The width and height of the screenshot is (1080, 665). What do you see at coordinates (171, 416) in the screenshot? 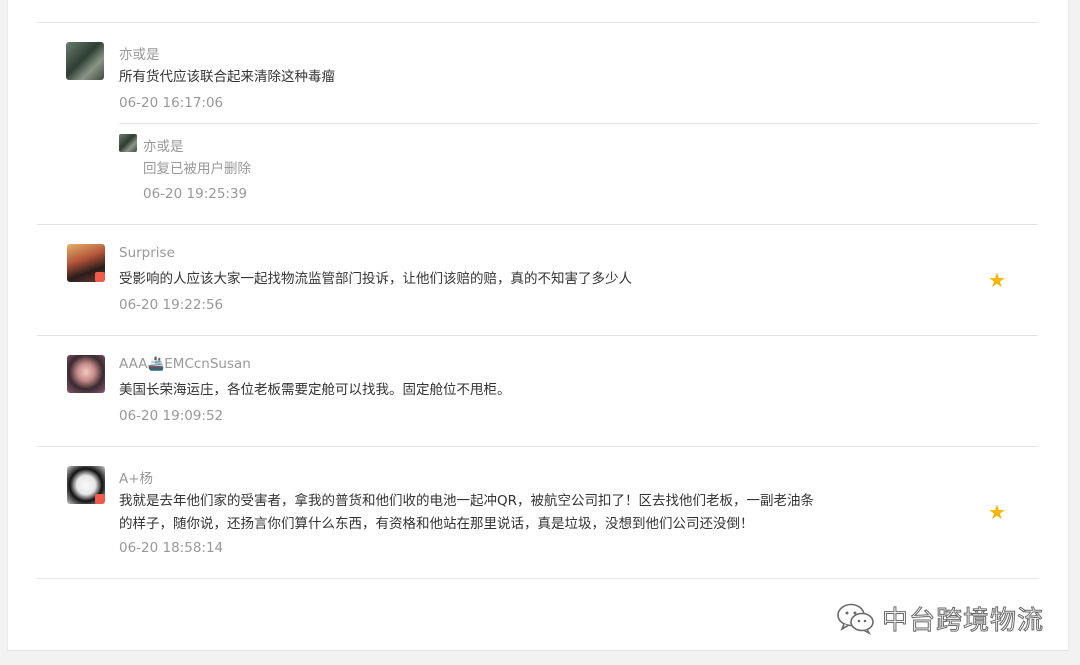
I see `comment-time: 06-20 19:09:52` at bounding box center [171, 416].